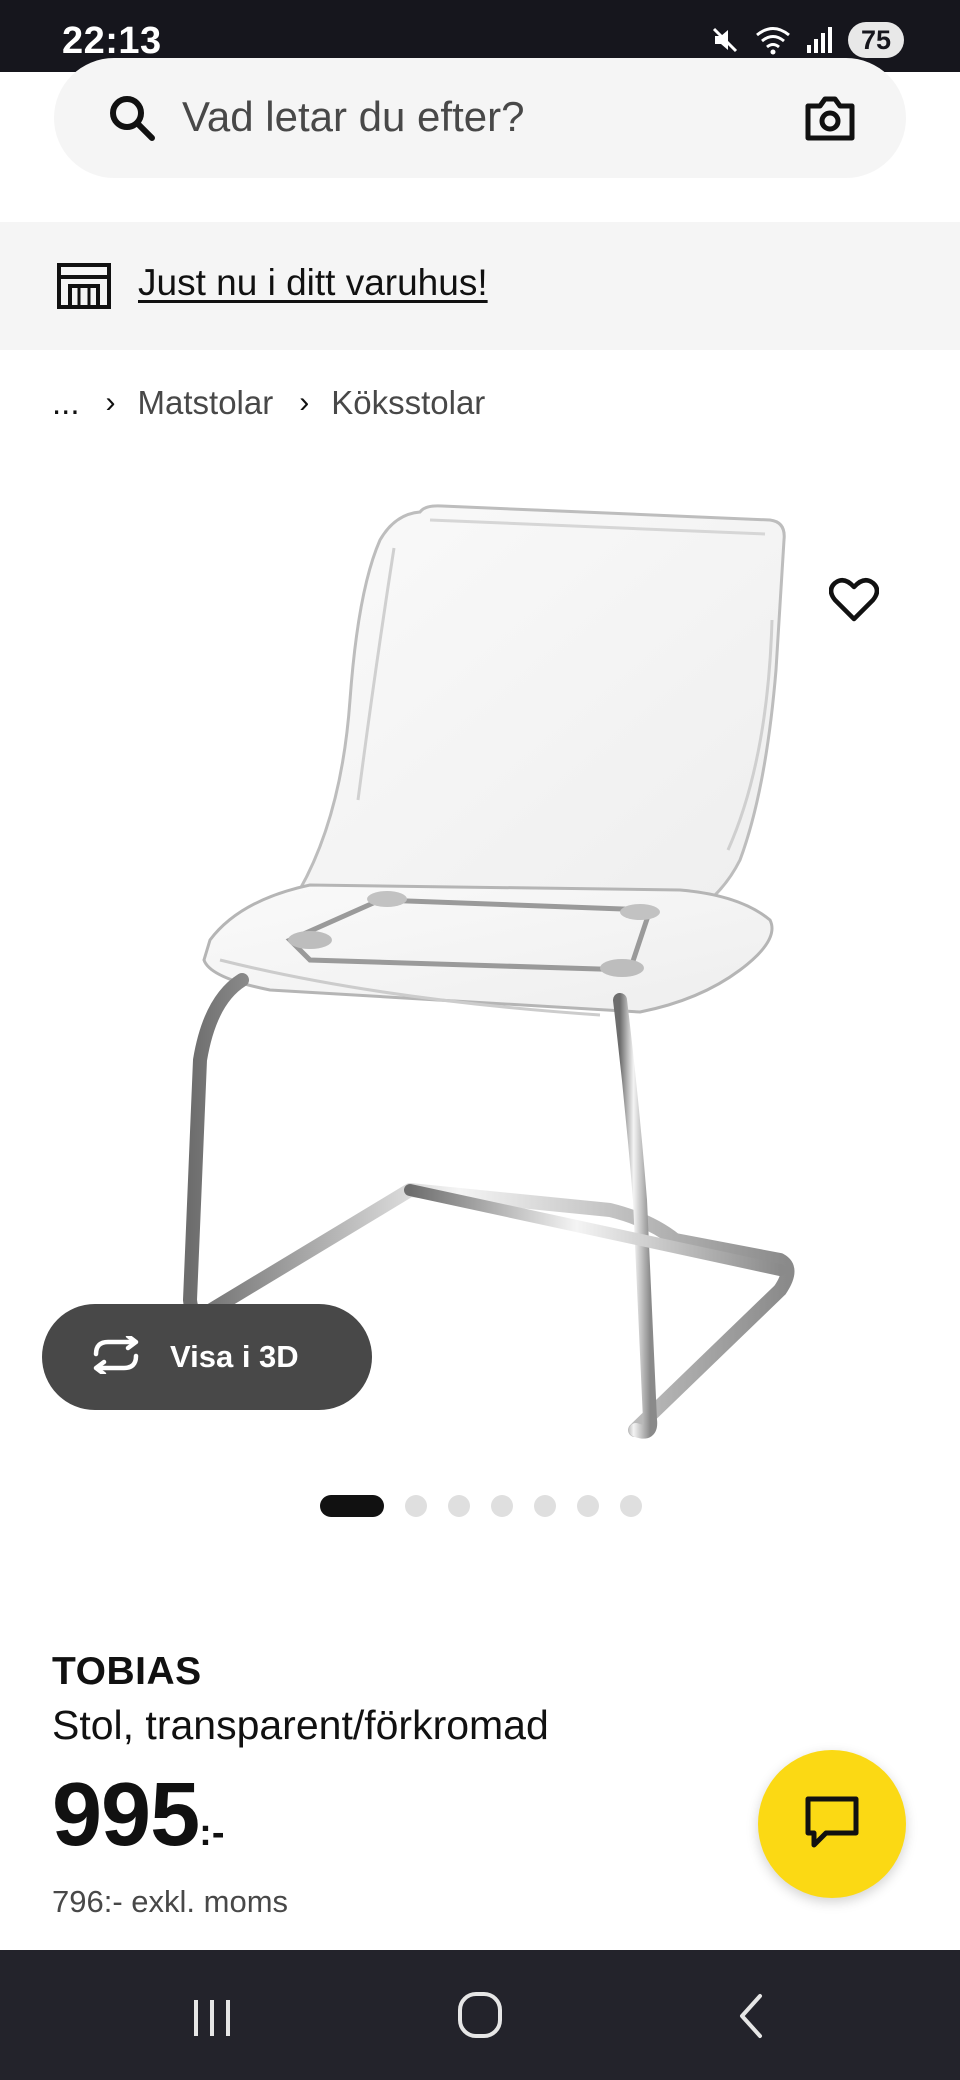 Image resolution: width=960 pixels, height=2080 pixels. What do you see at coordinates (751, 2018) in the screenshot?
I see `back-icon` at bounding box center [751, 2018].